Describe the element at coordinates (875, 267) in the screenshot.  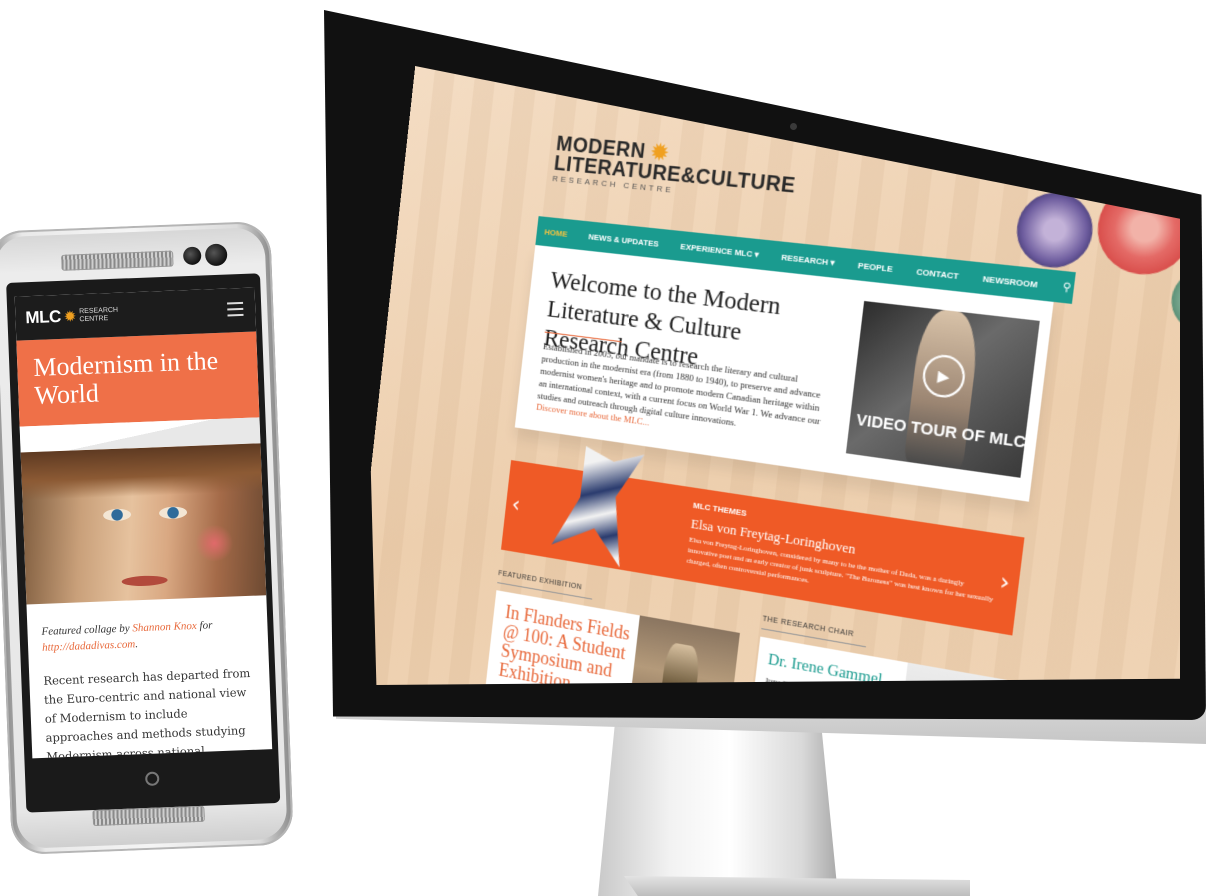
I see `nav-people: PEOPLE` at that location.